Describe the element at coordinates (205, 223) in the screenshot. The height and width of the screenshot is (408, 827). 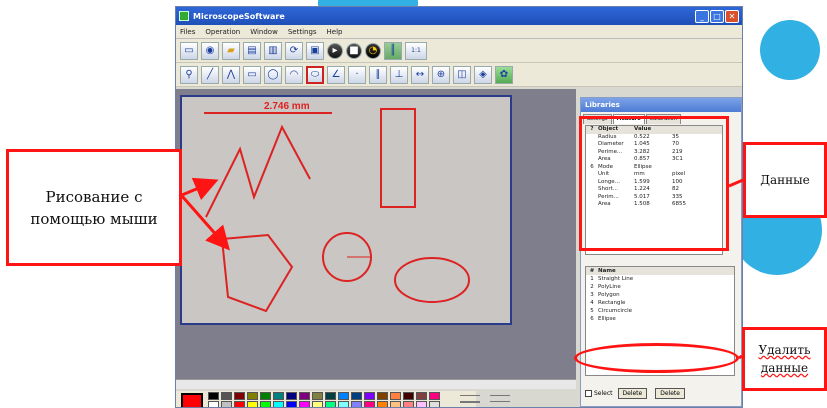
I see `arrow-to-polygon` at that location.